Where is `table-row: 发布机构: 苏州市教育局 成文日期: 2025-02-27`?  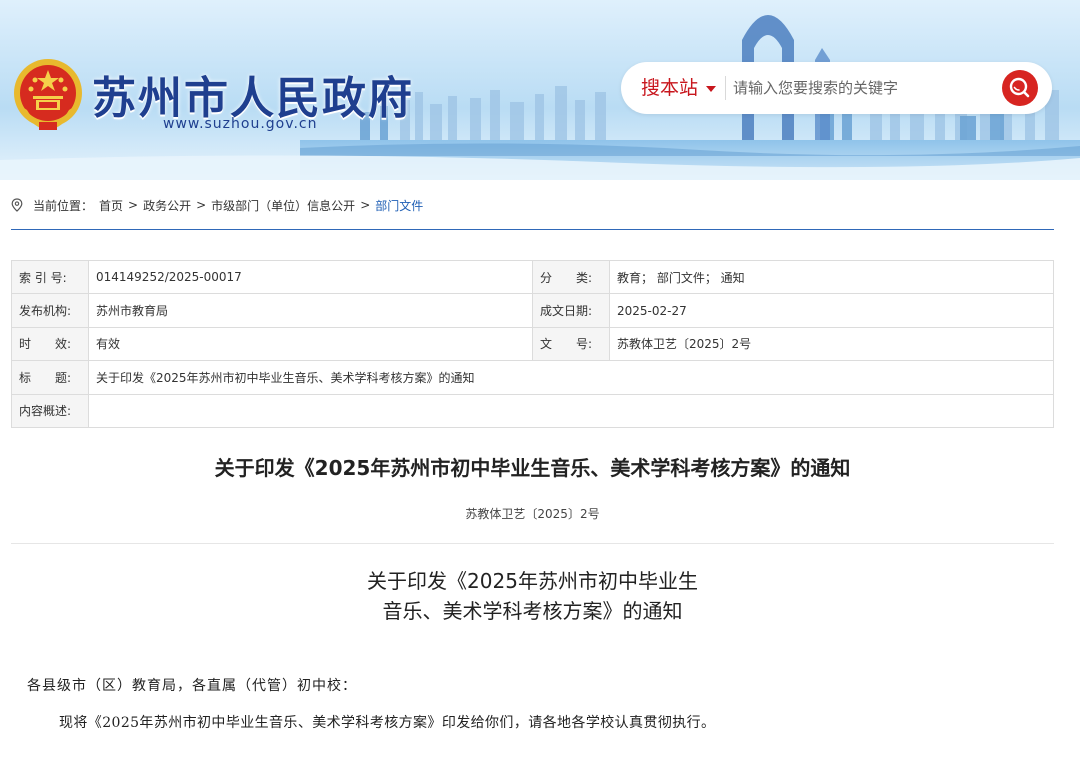
table-row: 发布机构: 苏州市教育局 成文日期: 2025-02-27 is located at coordinates (532, 310).